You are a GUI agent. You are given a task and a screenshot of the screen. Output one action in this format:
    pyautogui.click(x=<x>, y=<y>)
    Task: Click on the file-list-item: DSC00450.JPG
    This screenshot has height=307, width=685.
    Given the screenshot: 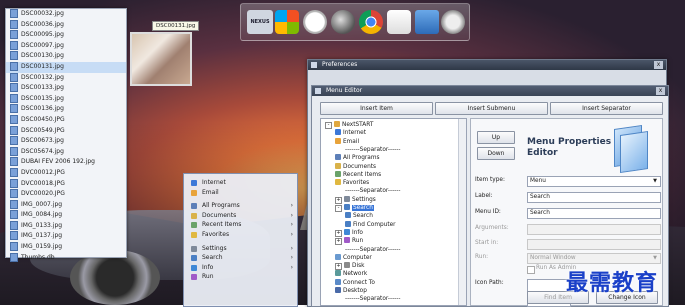 What is the action you would take?
    pyautogui.click(x=66, y=120)
    